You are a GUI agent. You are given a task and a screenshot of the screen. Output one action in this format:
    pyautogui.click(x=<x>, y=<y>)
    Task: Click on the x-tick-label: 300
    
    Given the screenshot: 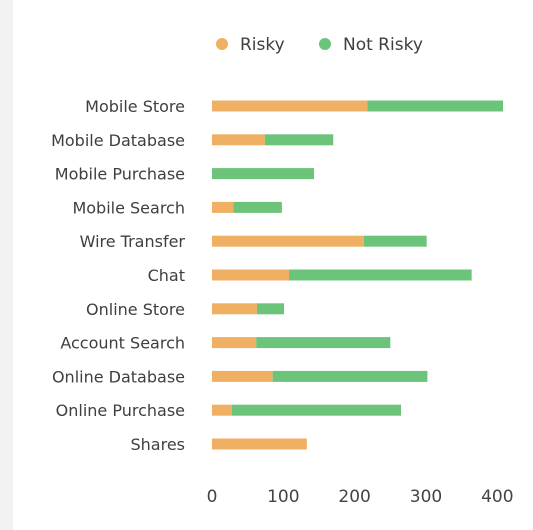 What is the action you would take?
    pyautogui.click(x=426, y=497)
    